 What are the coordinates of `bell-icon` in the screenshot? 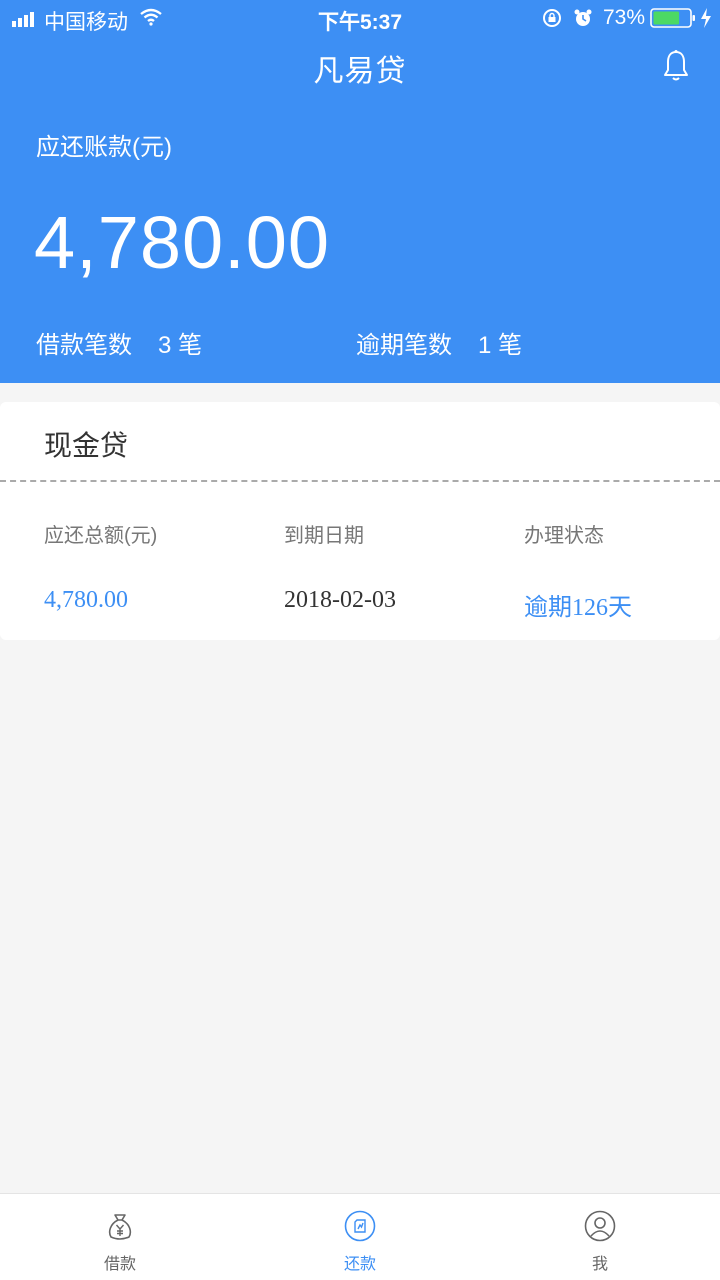 It's located at (676, 66).